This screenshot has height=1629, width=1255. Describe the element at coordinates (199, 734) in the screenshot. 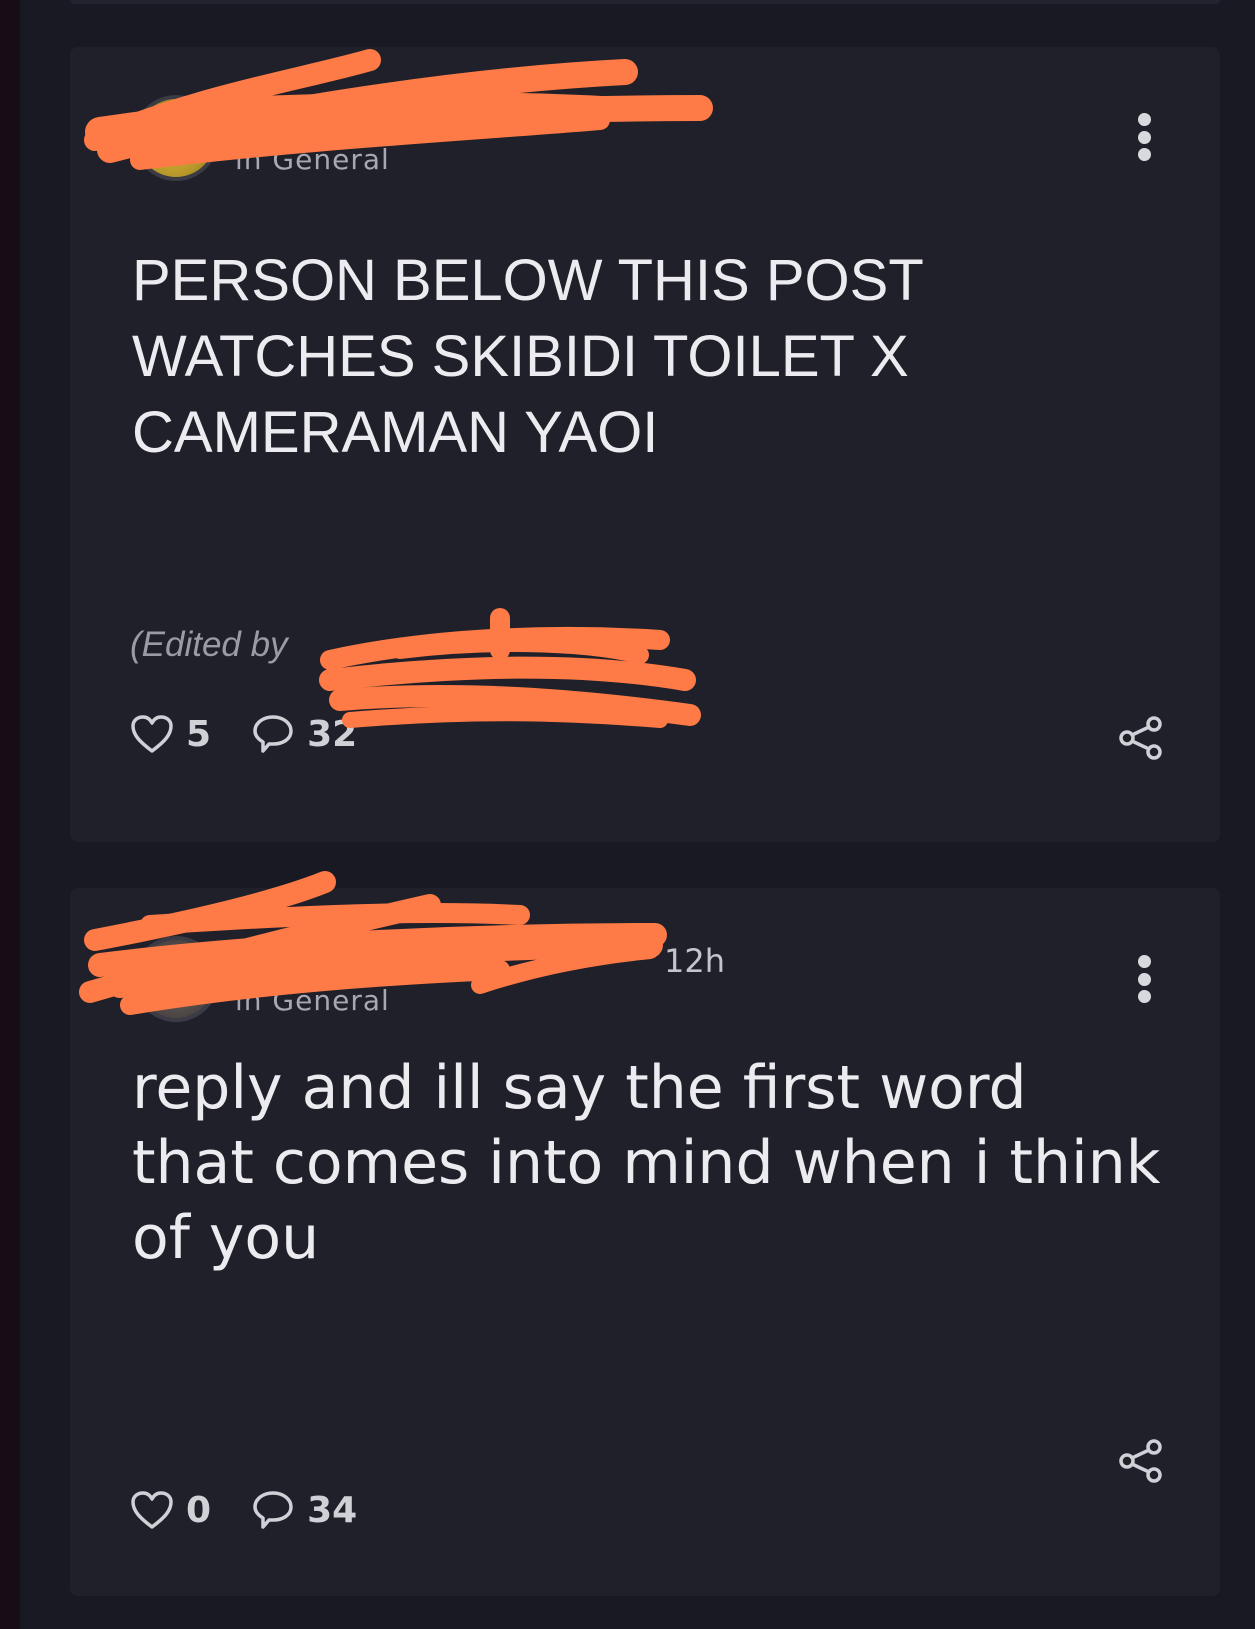

I see `like-count: 5` at that location.